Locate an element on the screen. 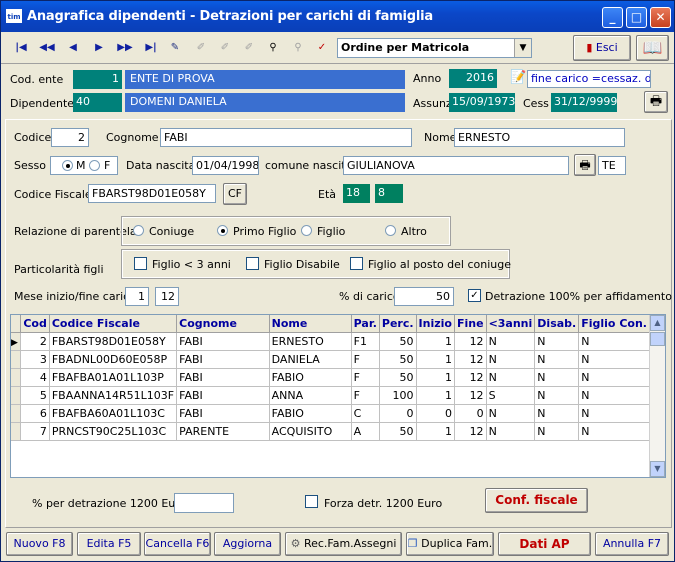  aggiorna-button: Aggiorna F9 is located at coordinates (247, 546).